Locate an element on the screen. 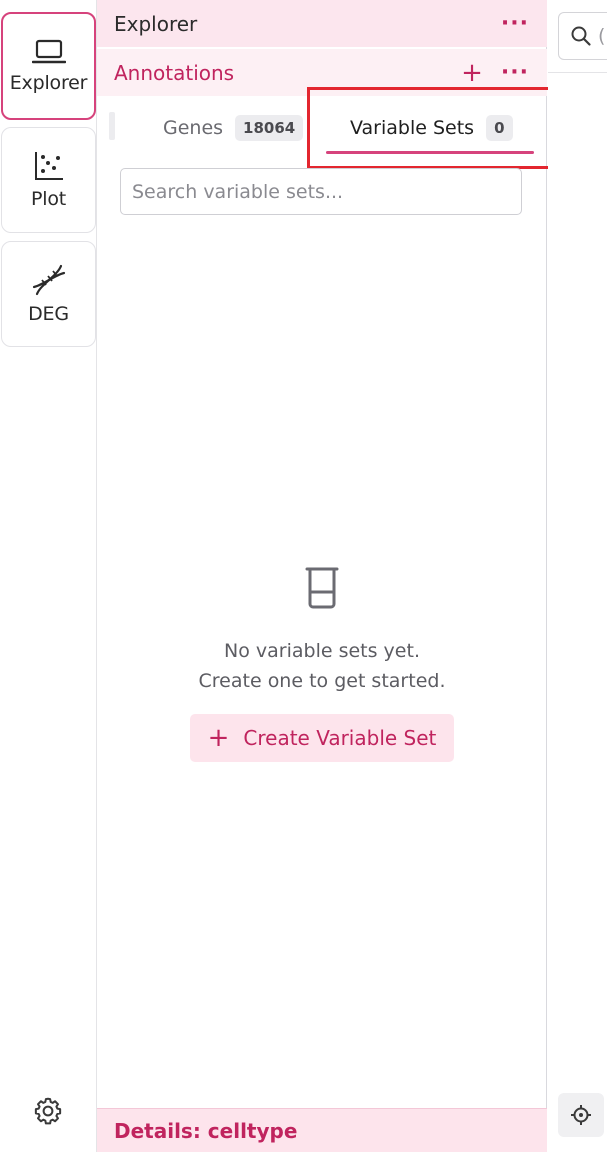 Image resolution: width=607 pixels, height=1152 pixels. create-button-label: Create Variable Set is located at coordinates (340, 738).